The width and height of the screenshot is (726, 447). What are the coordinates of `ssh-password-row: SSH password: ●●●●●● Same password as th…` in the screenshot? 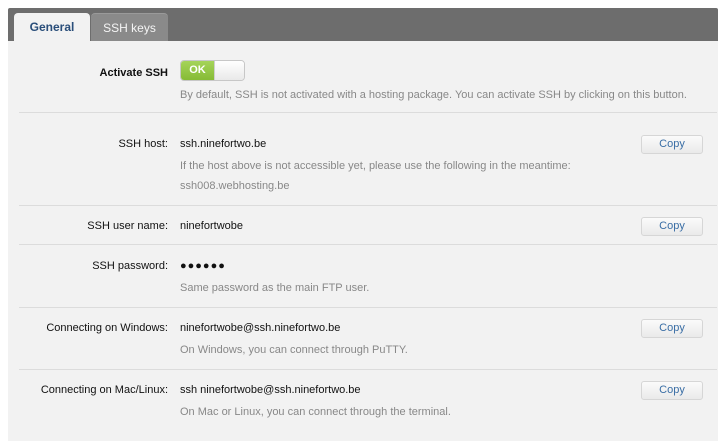 It's located at (368, 276).